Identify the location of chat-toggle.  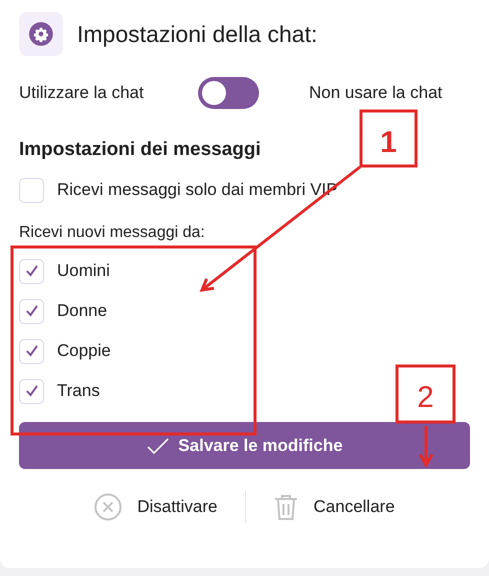
(228, 93).